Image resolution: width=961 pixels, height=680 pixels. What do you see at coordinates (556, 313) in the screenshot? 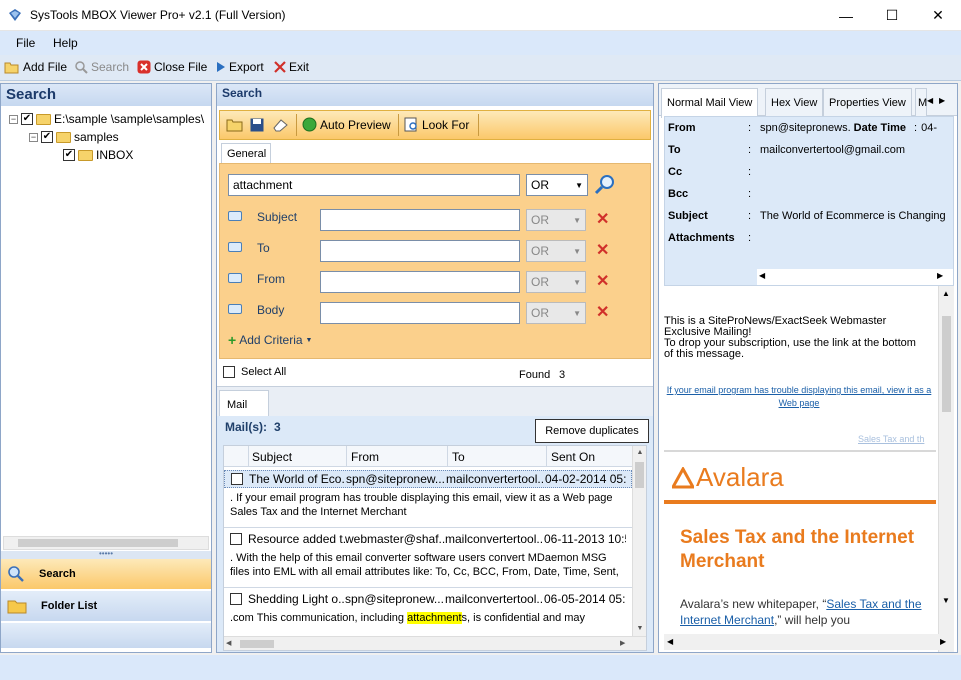
I see `body-operator-select: OR ▼` at bounding box center [556, 313].